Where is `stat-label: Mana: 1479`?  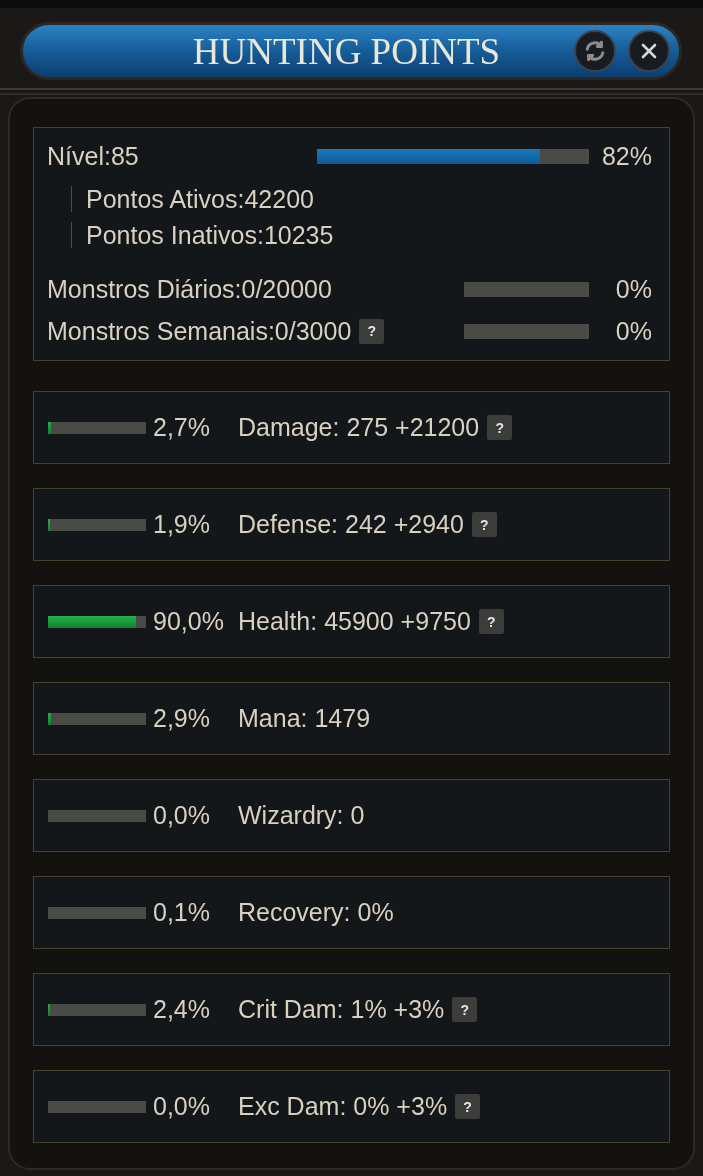 stat-label: Mana: 1479 is located at coordinates (304, 718).